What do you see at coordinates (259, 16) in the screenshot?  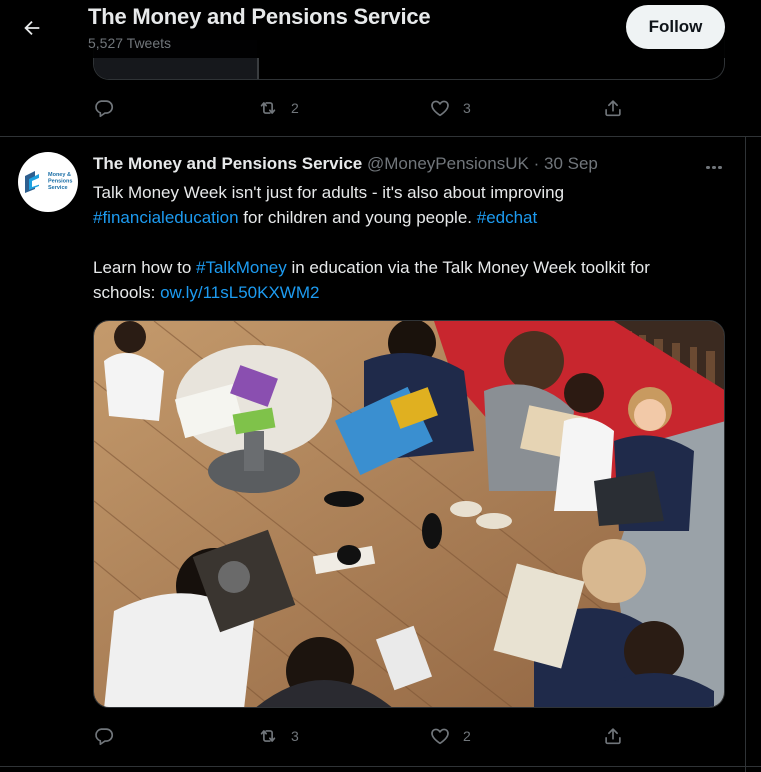 I see `page-title: The Money and Pensions Service` at bounding box center [259, 16].